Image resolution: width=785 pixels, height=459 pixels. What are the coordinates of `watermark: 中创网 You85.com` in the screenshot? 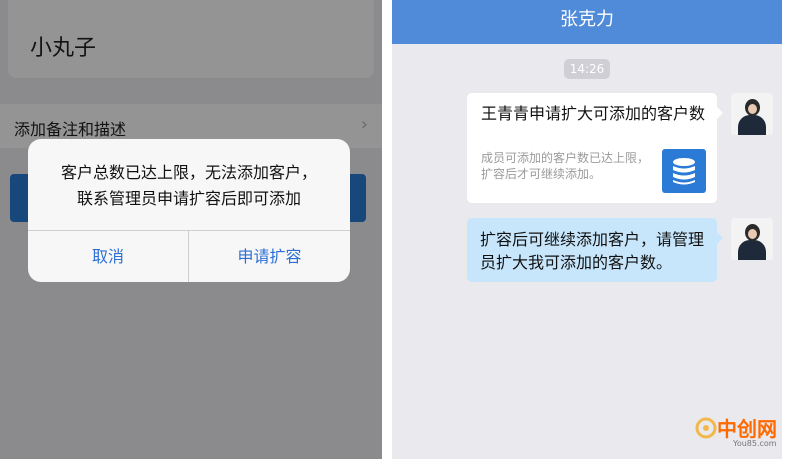 It's located at (736, 434).